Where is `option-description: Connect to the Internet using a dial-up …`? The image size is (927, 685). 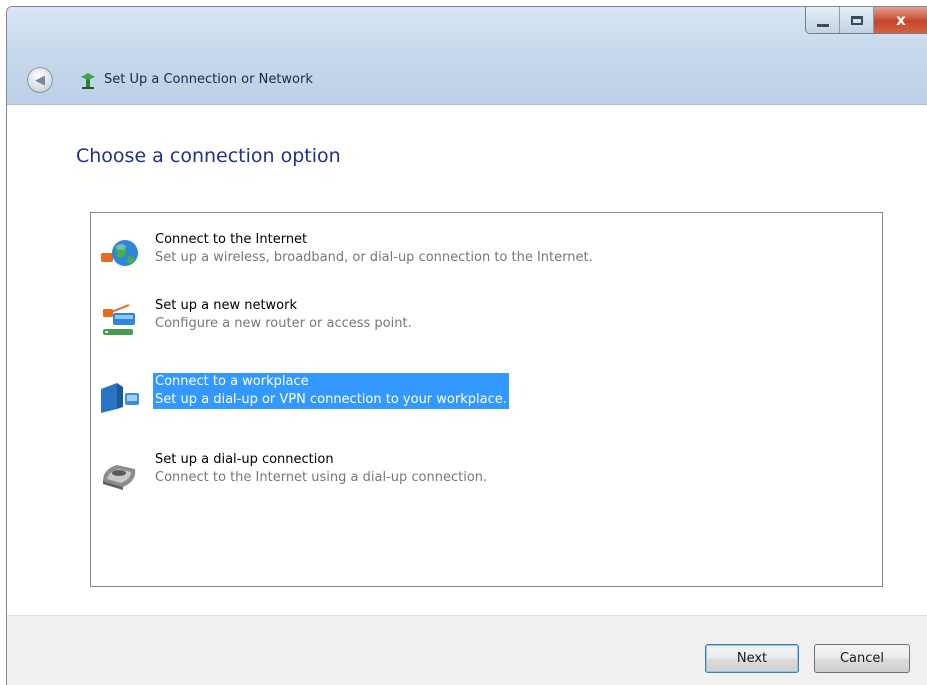 option-description: Connect to the Internet using a dial-up … is located at coordinates (321, 477).